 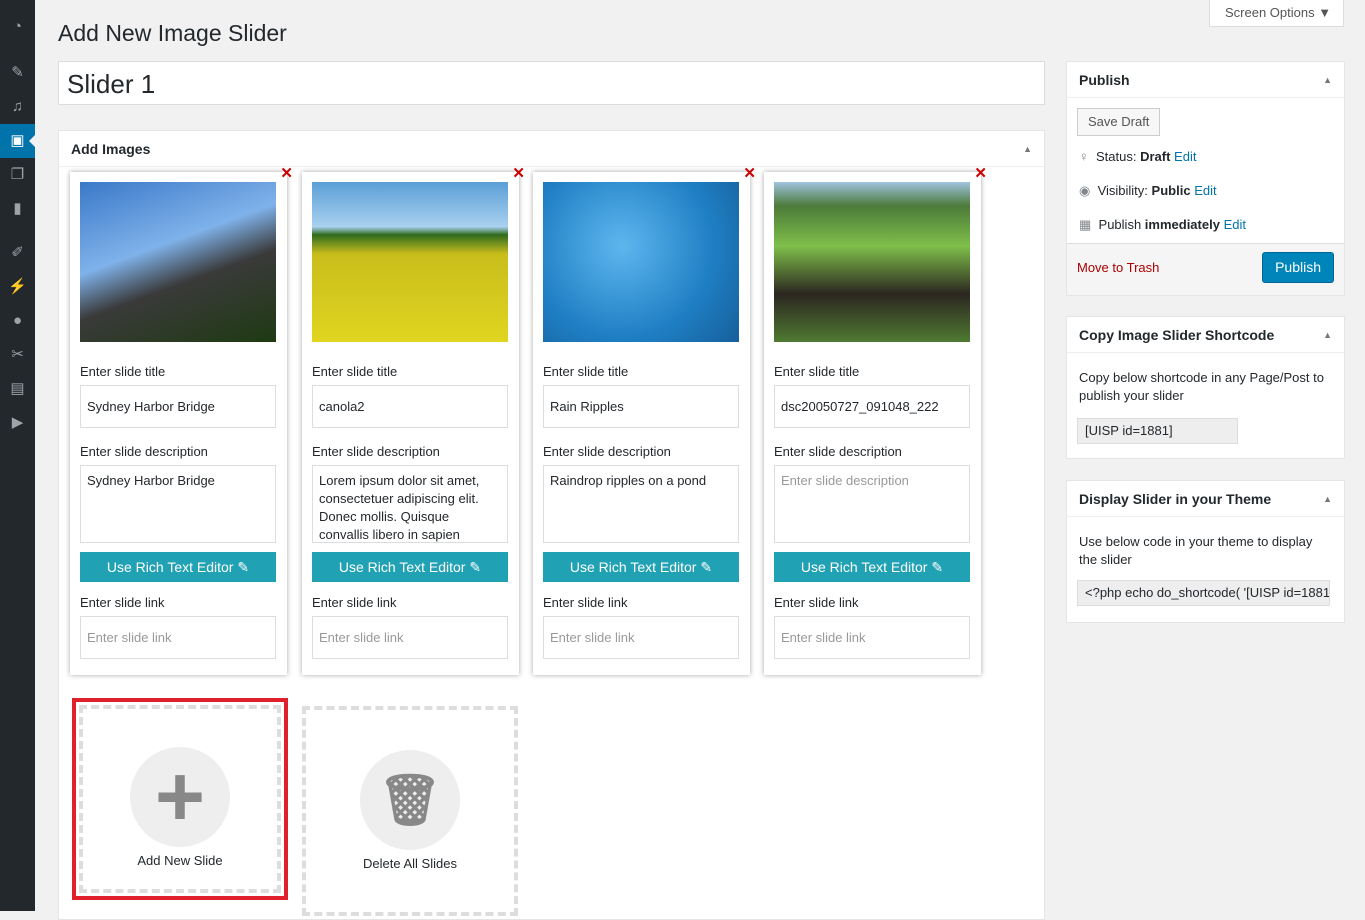 I want to click on edit-status-link: Edit, so click(x=1185, y=156).